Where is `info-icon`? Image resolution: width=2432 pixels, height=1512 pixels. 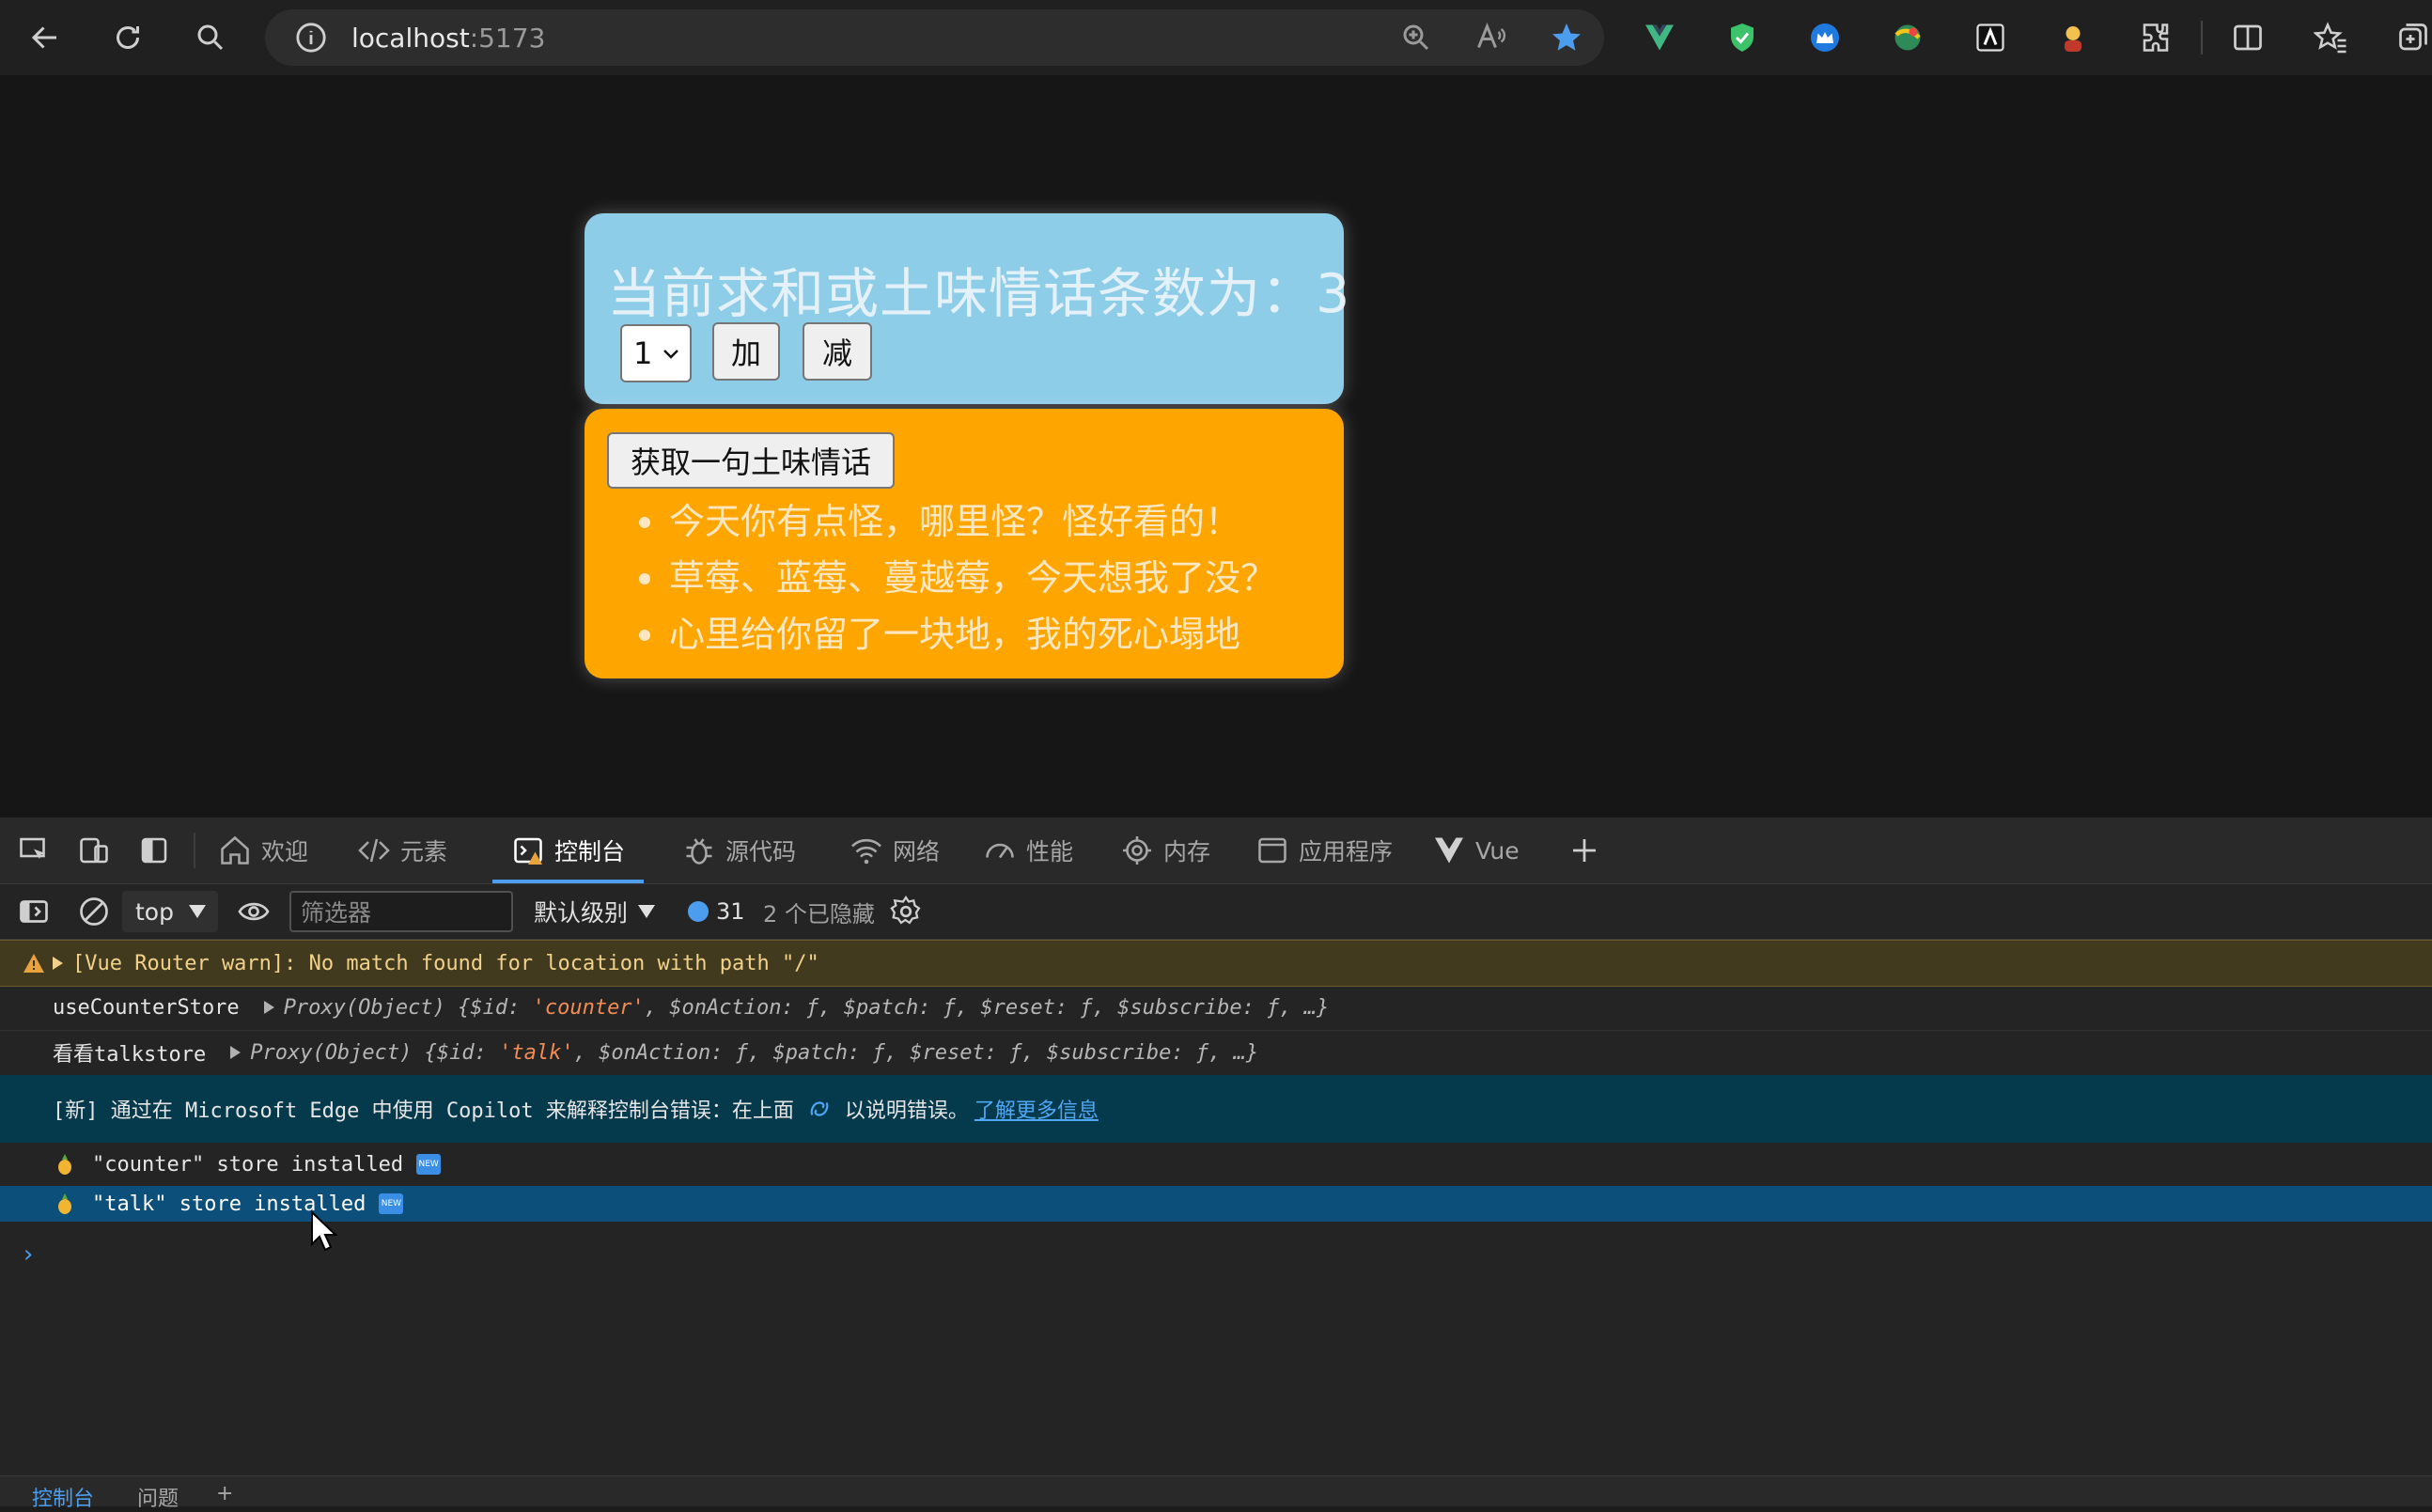
info-icon is located at coordinates (311, 38).